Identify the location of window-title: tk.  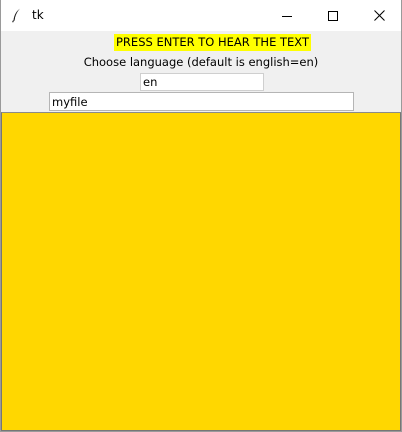
(38, 15).